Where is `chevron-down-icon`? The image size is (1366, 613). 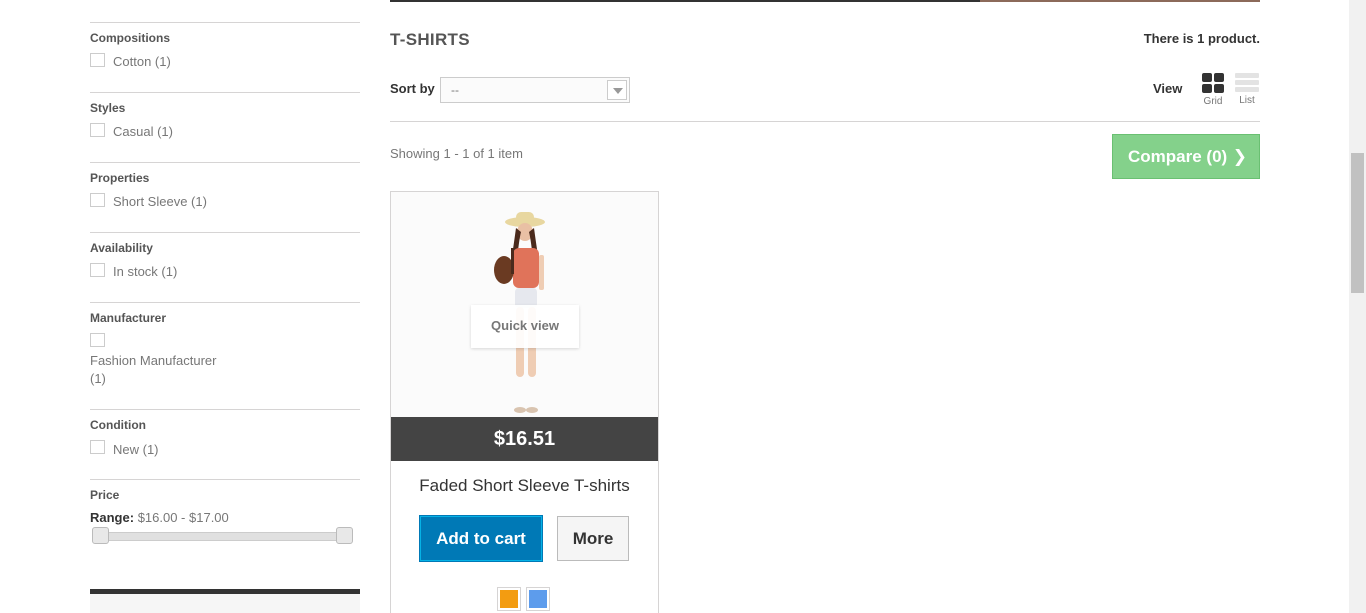 chevron-down-icon is located at coordinates (617, 90).